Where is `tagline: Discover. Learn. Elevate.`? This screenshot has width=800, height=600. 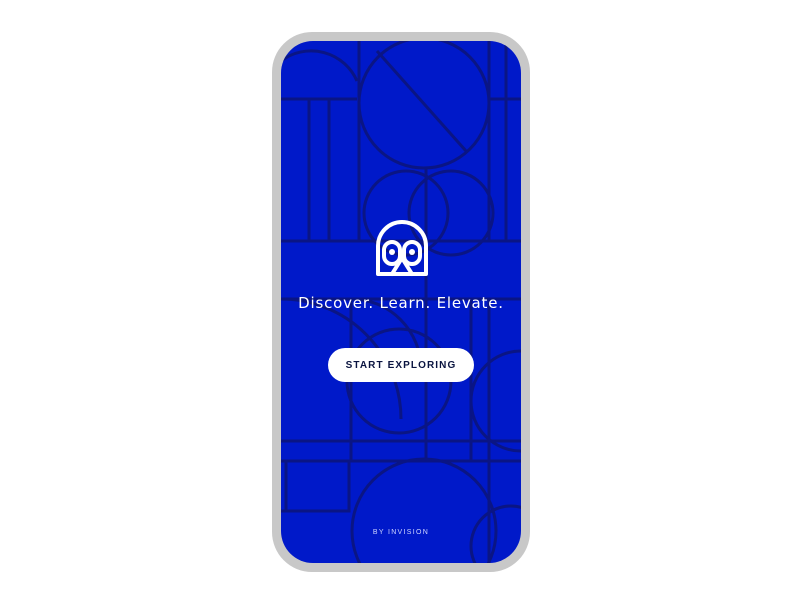 tagline: Discover. Learn. Elevate. is located at coordinates (401, 303).